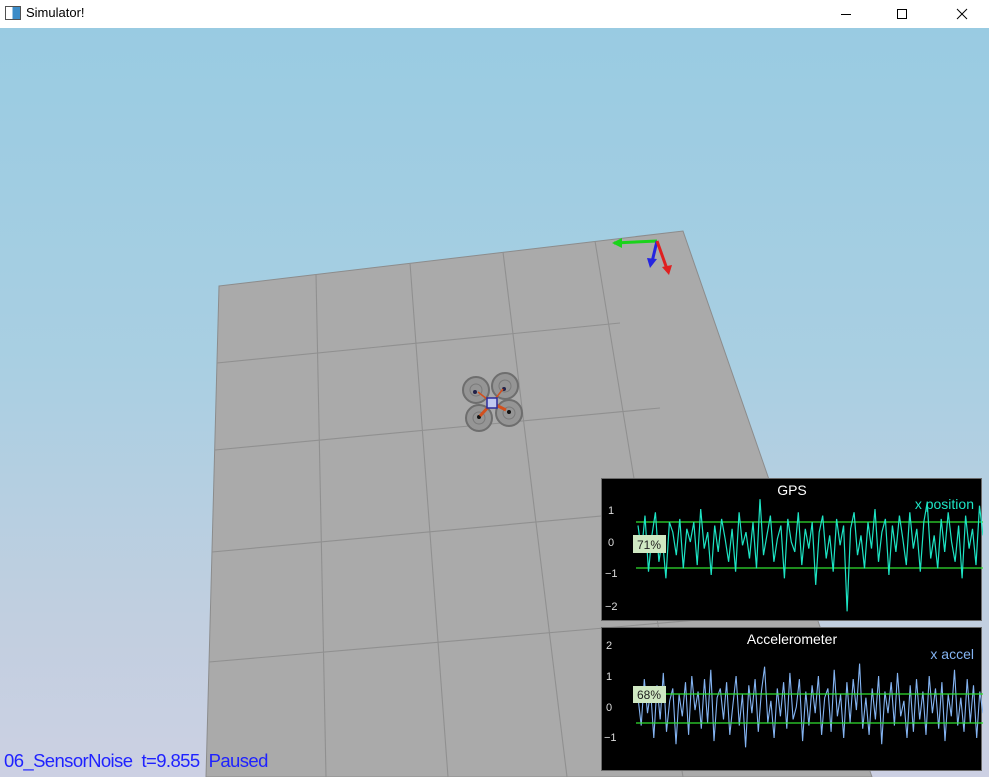 The image size is (989, 777). What do you see at coordinates (611, 559) in the screenshot?
I see `gps-y-axis: 1 0 −1 −2` at bounding box center [611, 559].